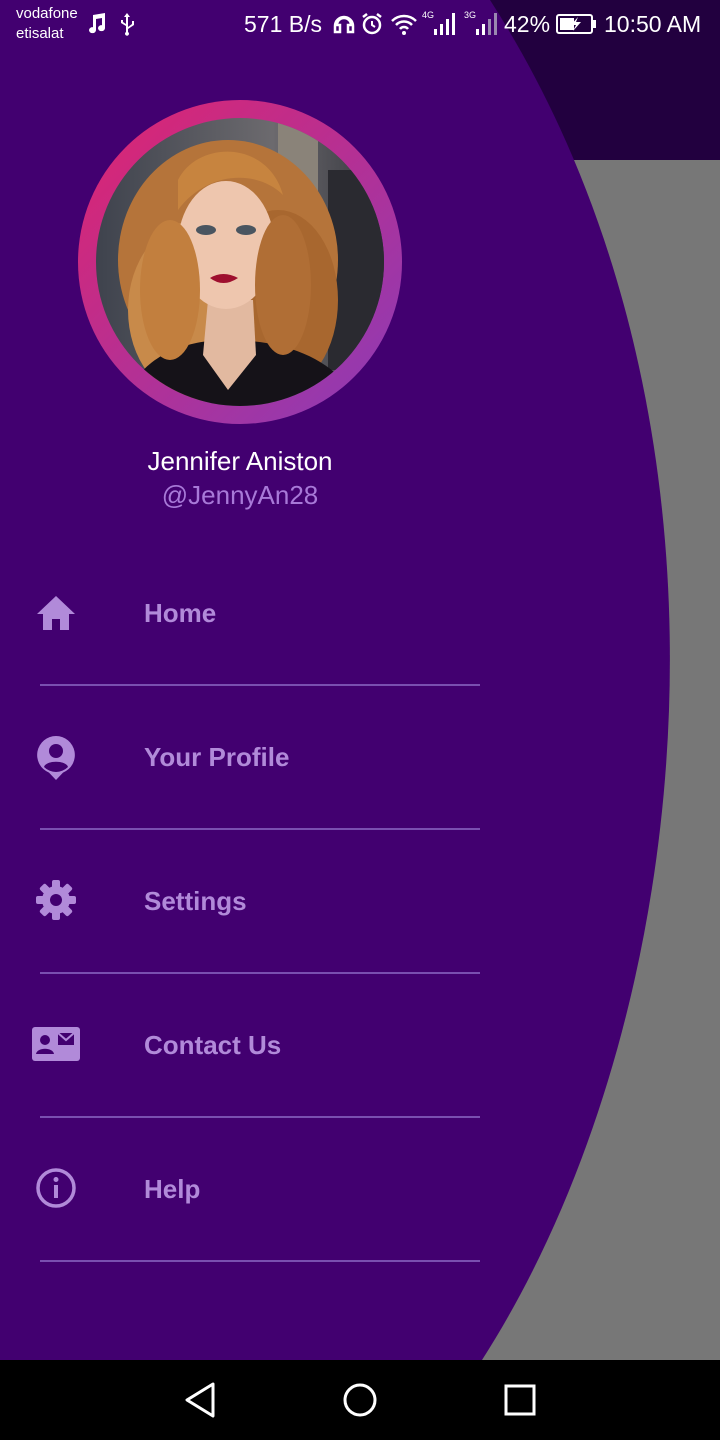 Image resolution: width=720 pixels, height=1440 pixels. I want to click on gear-icon, so click(56, 900).